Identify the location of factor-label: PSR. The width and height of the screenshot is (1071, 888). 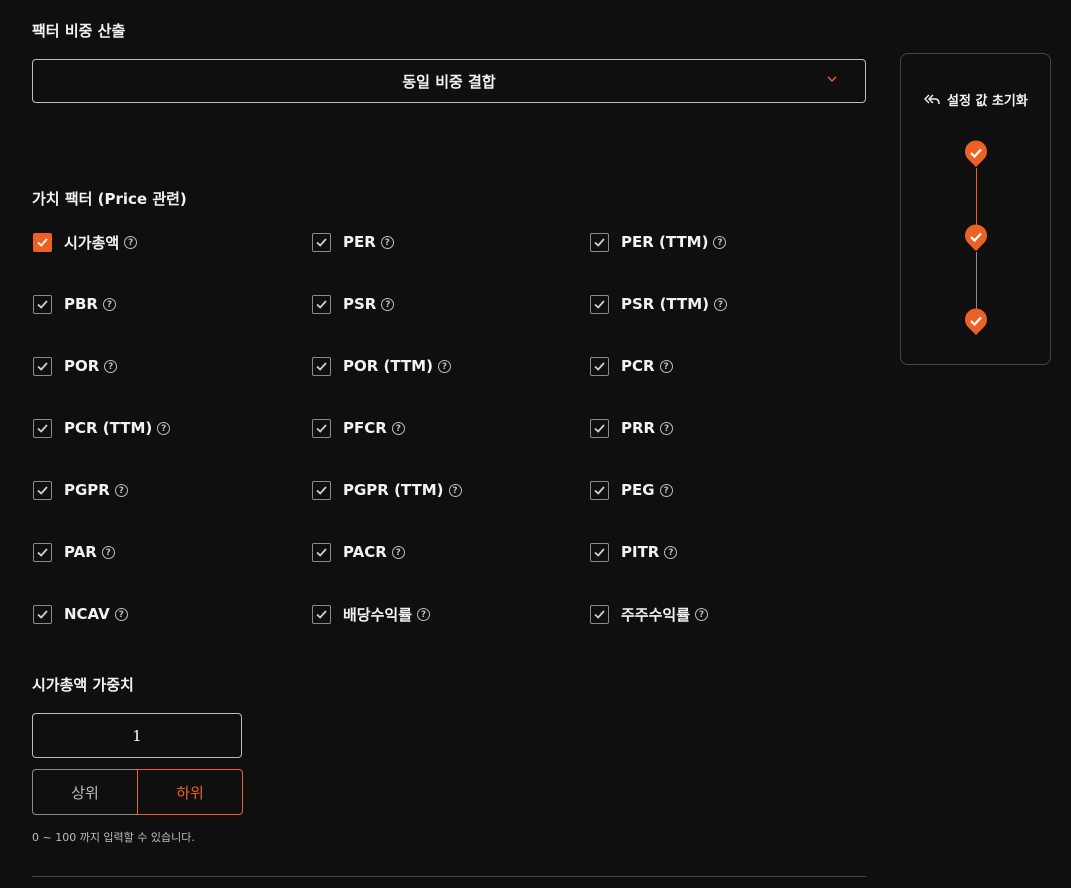
(360, 304).